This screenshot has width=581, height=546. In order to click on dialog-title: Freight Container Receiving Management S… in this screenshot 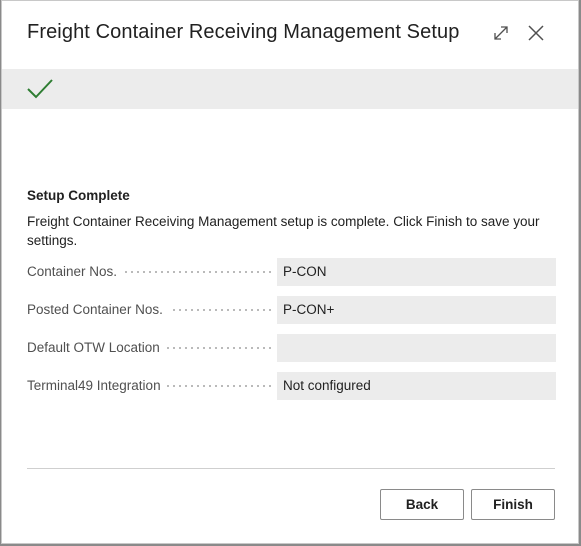, I will do `click(243, 32)`.